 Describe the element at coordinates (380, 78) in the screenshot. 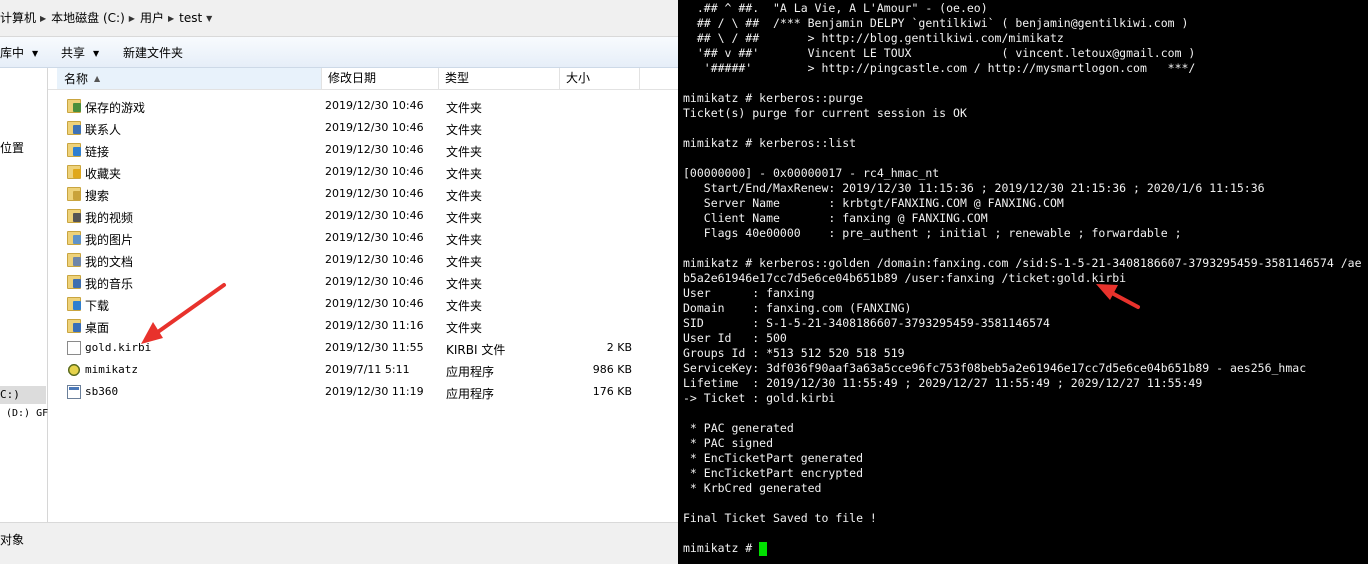

I see `column-header-modified: 修改日期` at that location.